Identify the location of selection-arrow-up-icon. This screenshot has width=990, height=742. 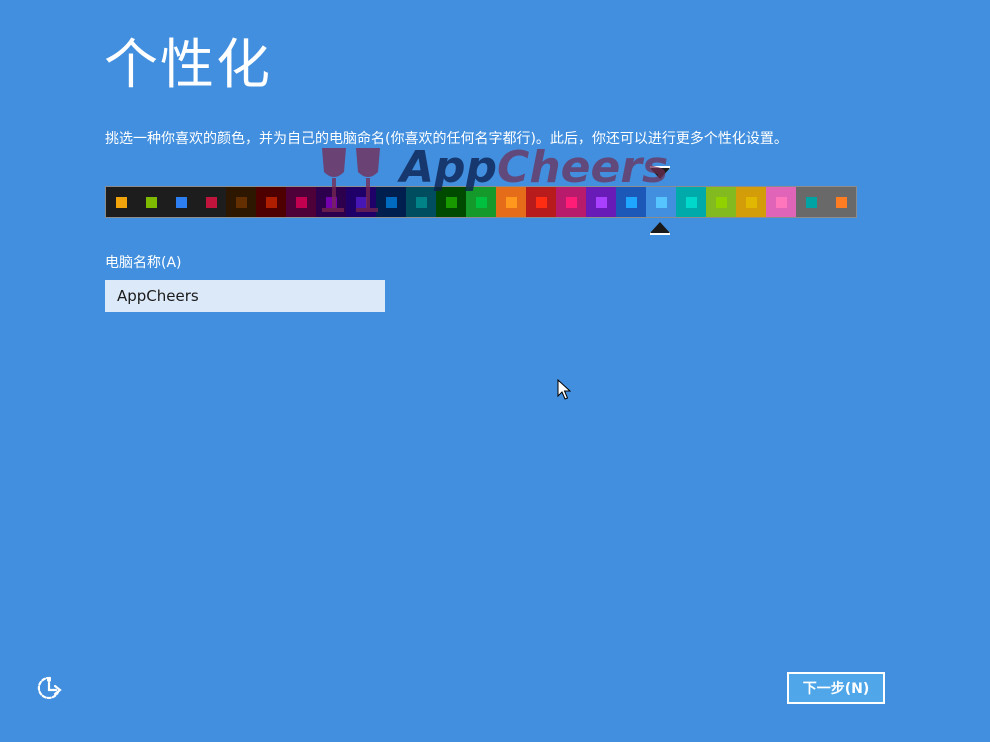
(660, 227).